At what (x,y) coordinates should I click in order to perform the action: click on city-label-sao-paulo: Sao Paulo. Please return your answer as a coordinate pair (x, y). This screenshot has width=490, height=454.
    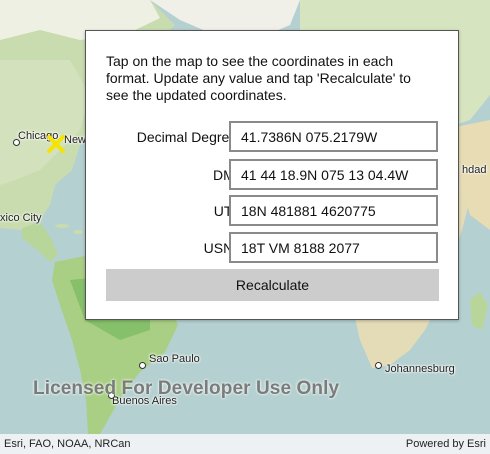
    Looking at the image, I should click on (174, 359).